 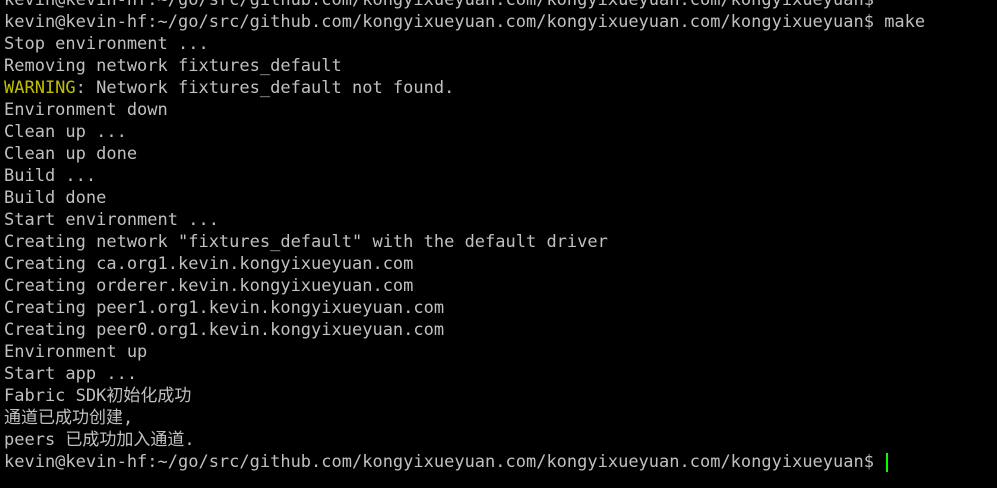 What do you see at coordinates (99, 440) in the screenshot?
I see `output-line: peers 已成功加入通道.` at bounding box center [99, 440].